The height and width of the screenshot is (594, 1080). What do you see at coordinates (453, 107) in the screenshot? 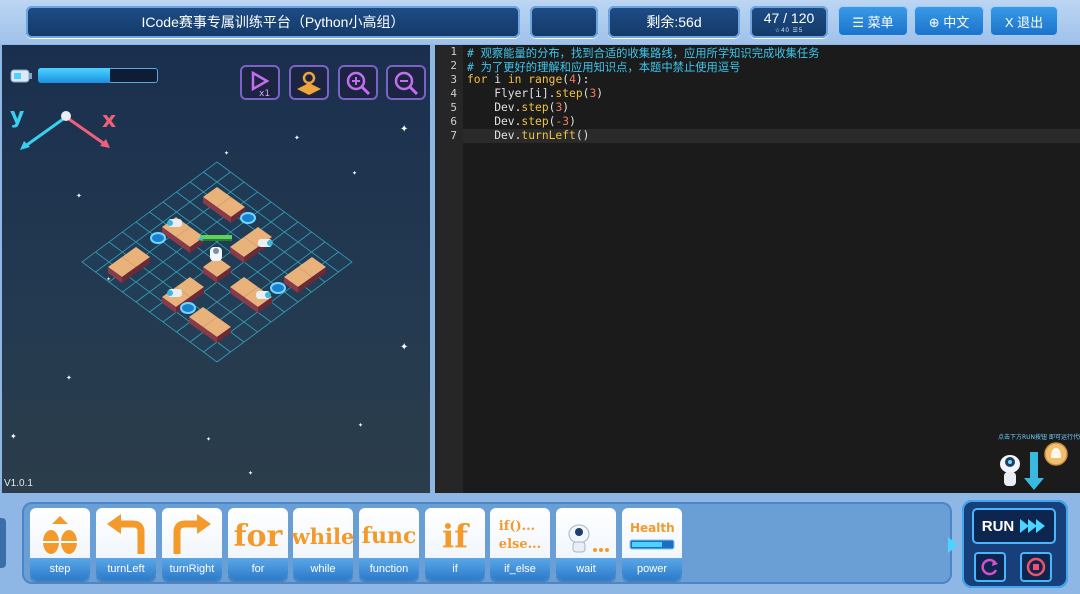
I see `line-number: 5` at bounding box center [453, 107].